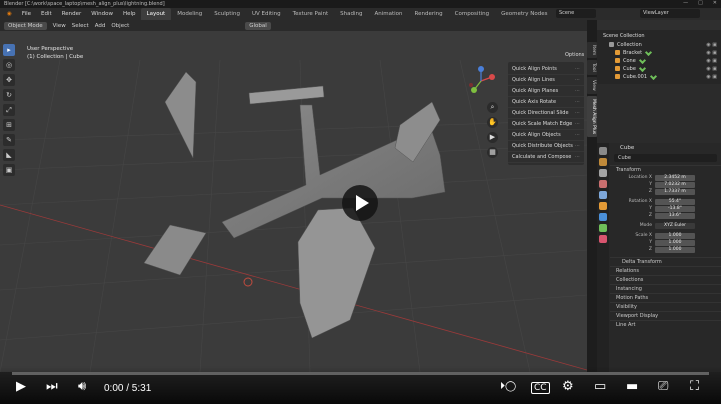 The height and width of the screenshot is (404, 721). Describe the element at coordinates (546, 124) in the screenshot. I see `addon-item-quick-scale-match-edge: Quick Scale Match Edge ⋯` at that location.